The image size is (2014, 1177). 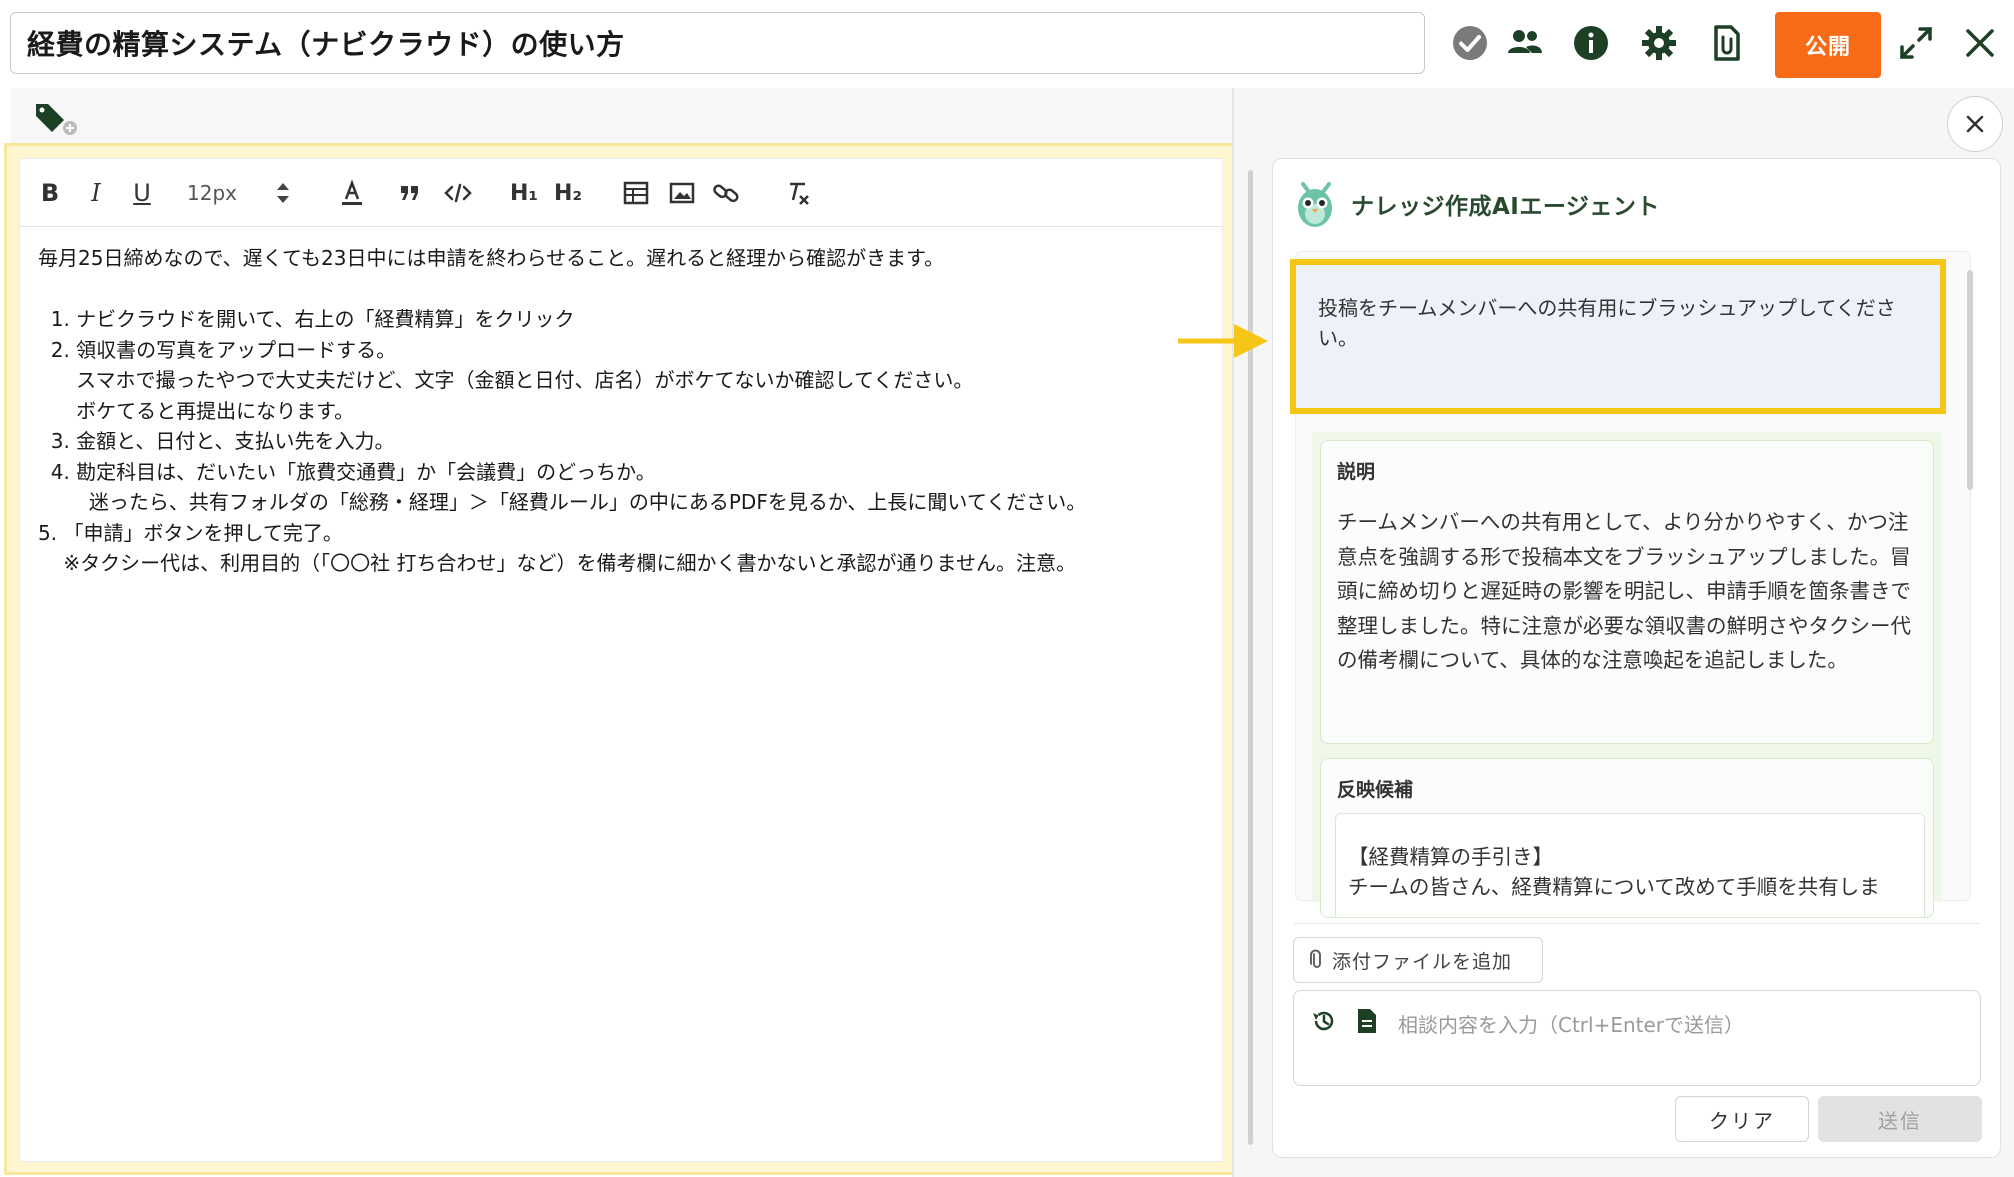 I want to click on clear-button: クリア, so click(x=1742, y=1119).